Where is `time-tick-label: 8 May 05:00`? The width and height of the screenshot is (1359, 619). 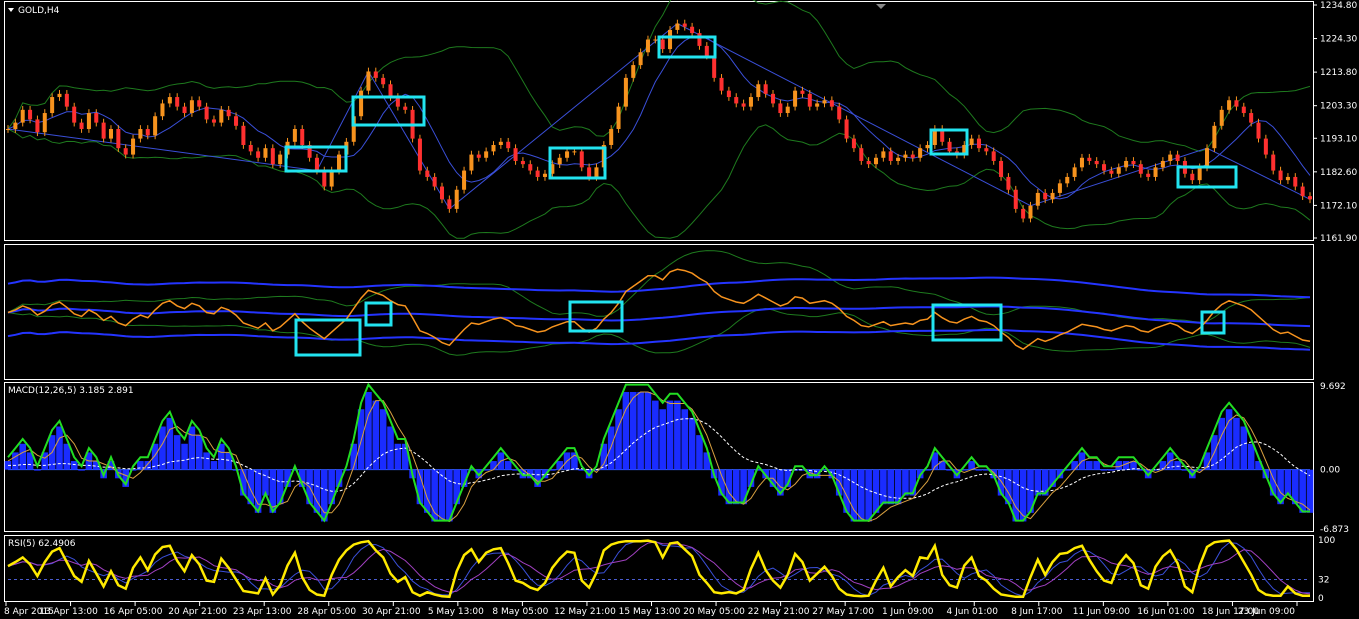
time-tick-label: 8 May 05:00 is located at coordinates (520, 612).